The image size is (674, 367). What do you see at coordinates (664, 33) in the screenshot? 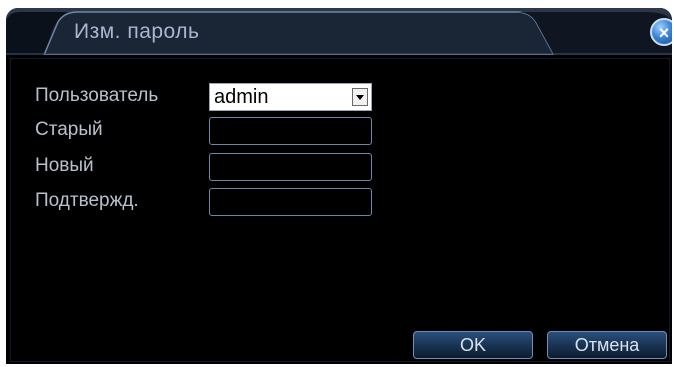
I see `close-icon: ×` at bounding box center [664, 33].